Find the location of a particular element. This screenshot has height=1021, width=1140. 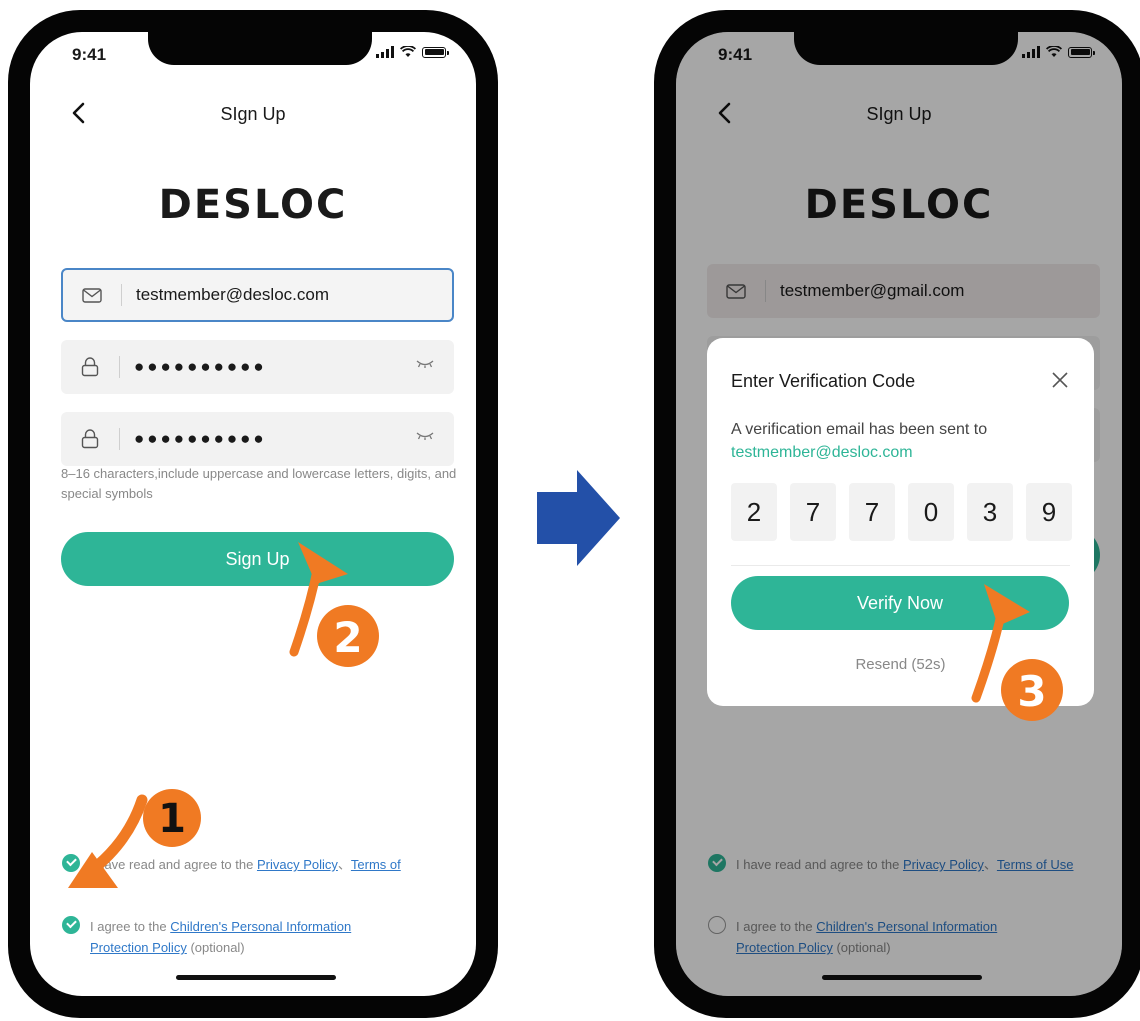

status-icons is located at coordinates (412, 52).